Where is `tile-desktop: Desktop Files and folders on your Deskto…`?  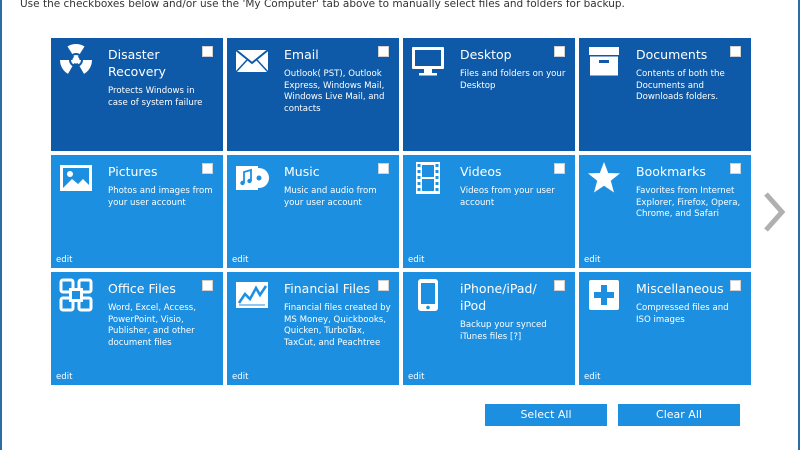 tile-desktop: Desktop Files and folders on your Deskto… is located at coordinates (489, 94).